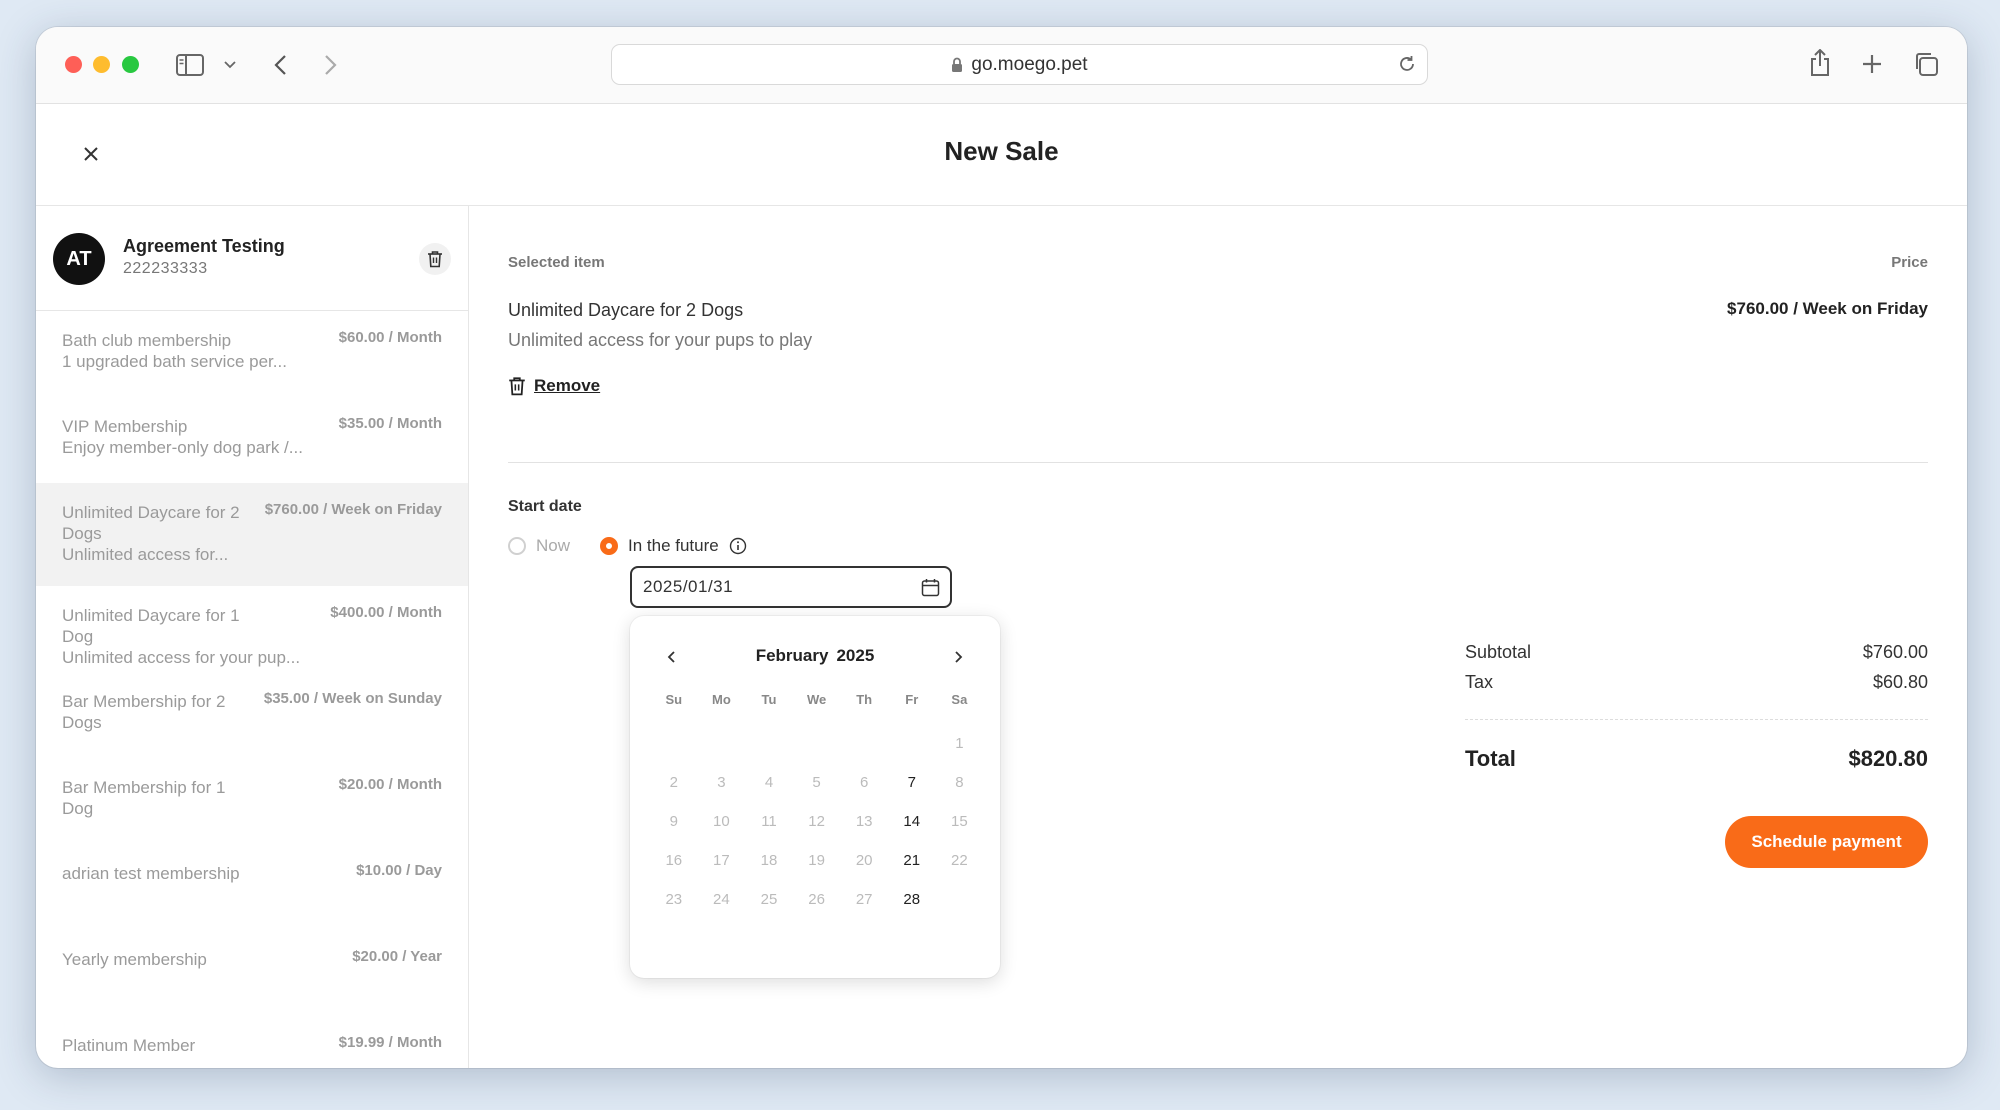 This screenshot has height=1110, width=2000. Describe the element at coordinates (912, 782) in the screenshot. I see `calendar-day-7: 7` at that location.